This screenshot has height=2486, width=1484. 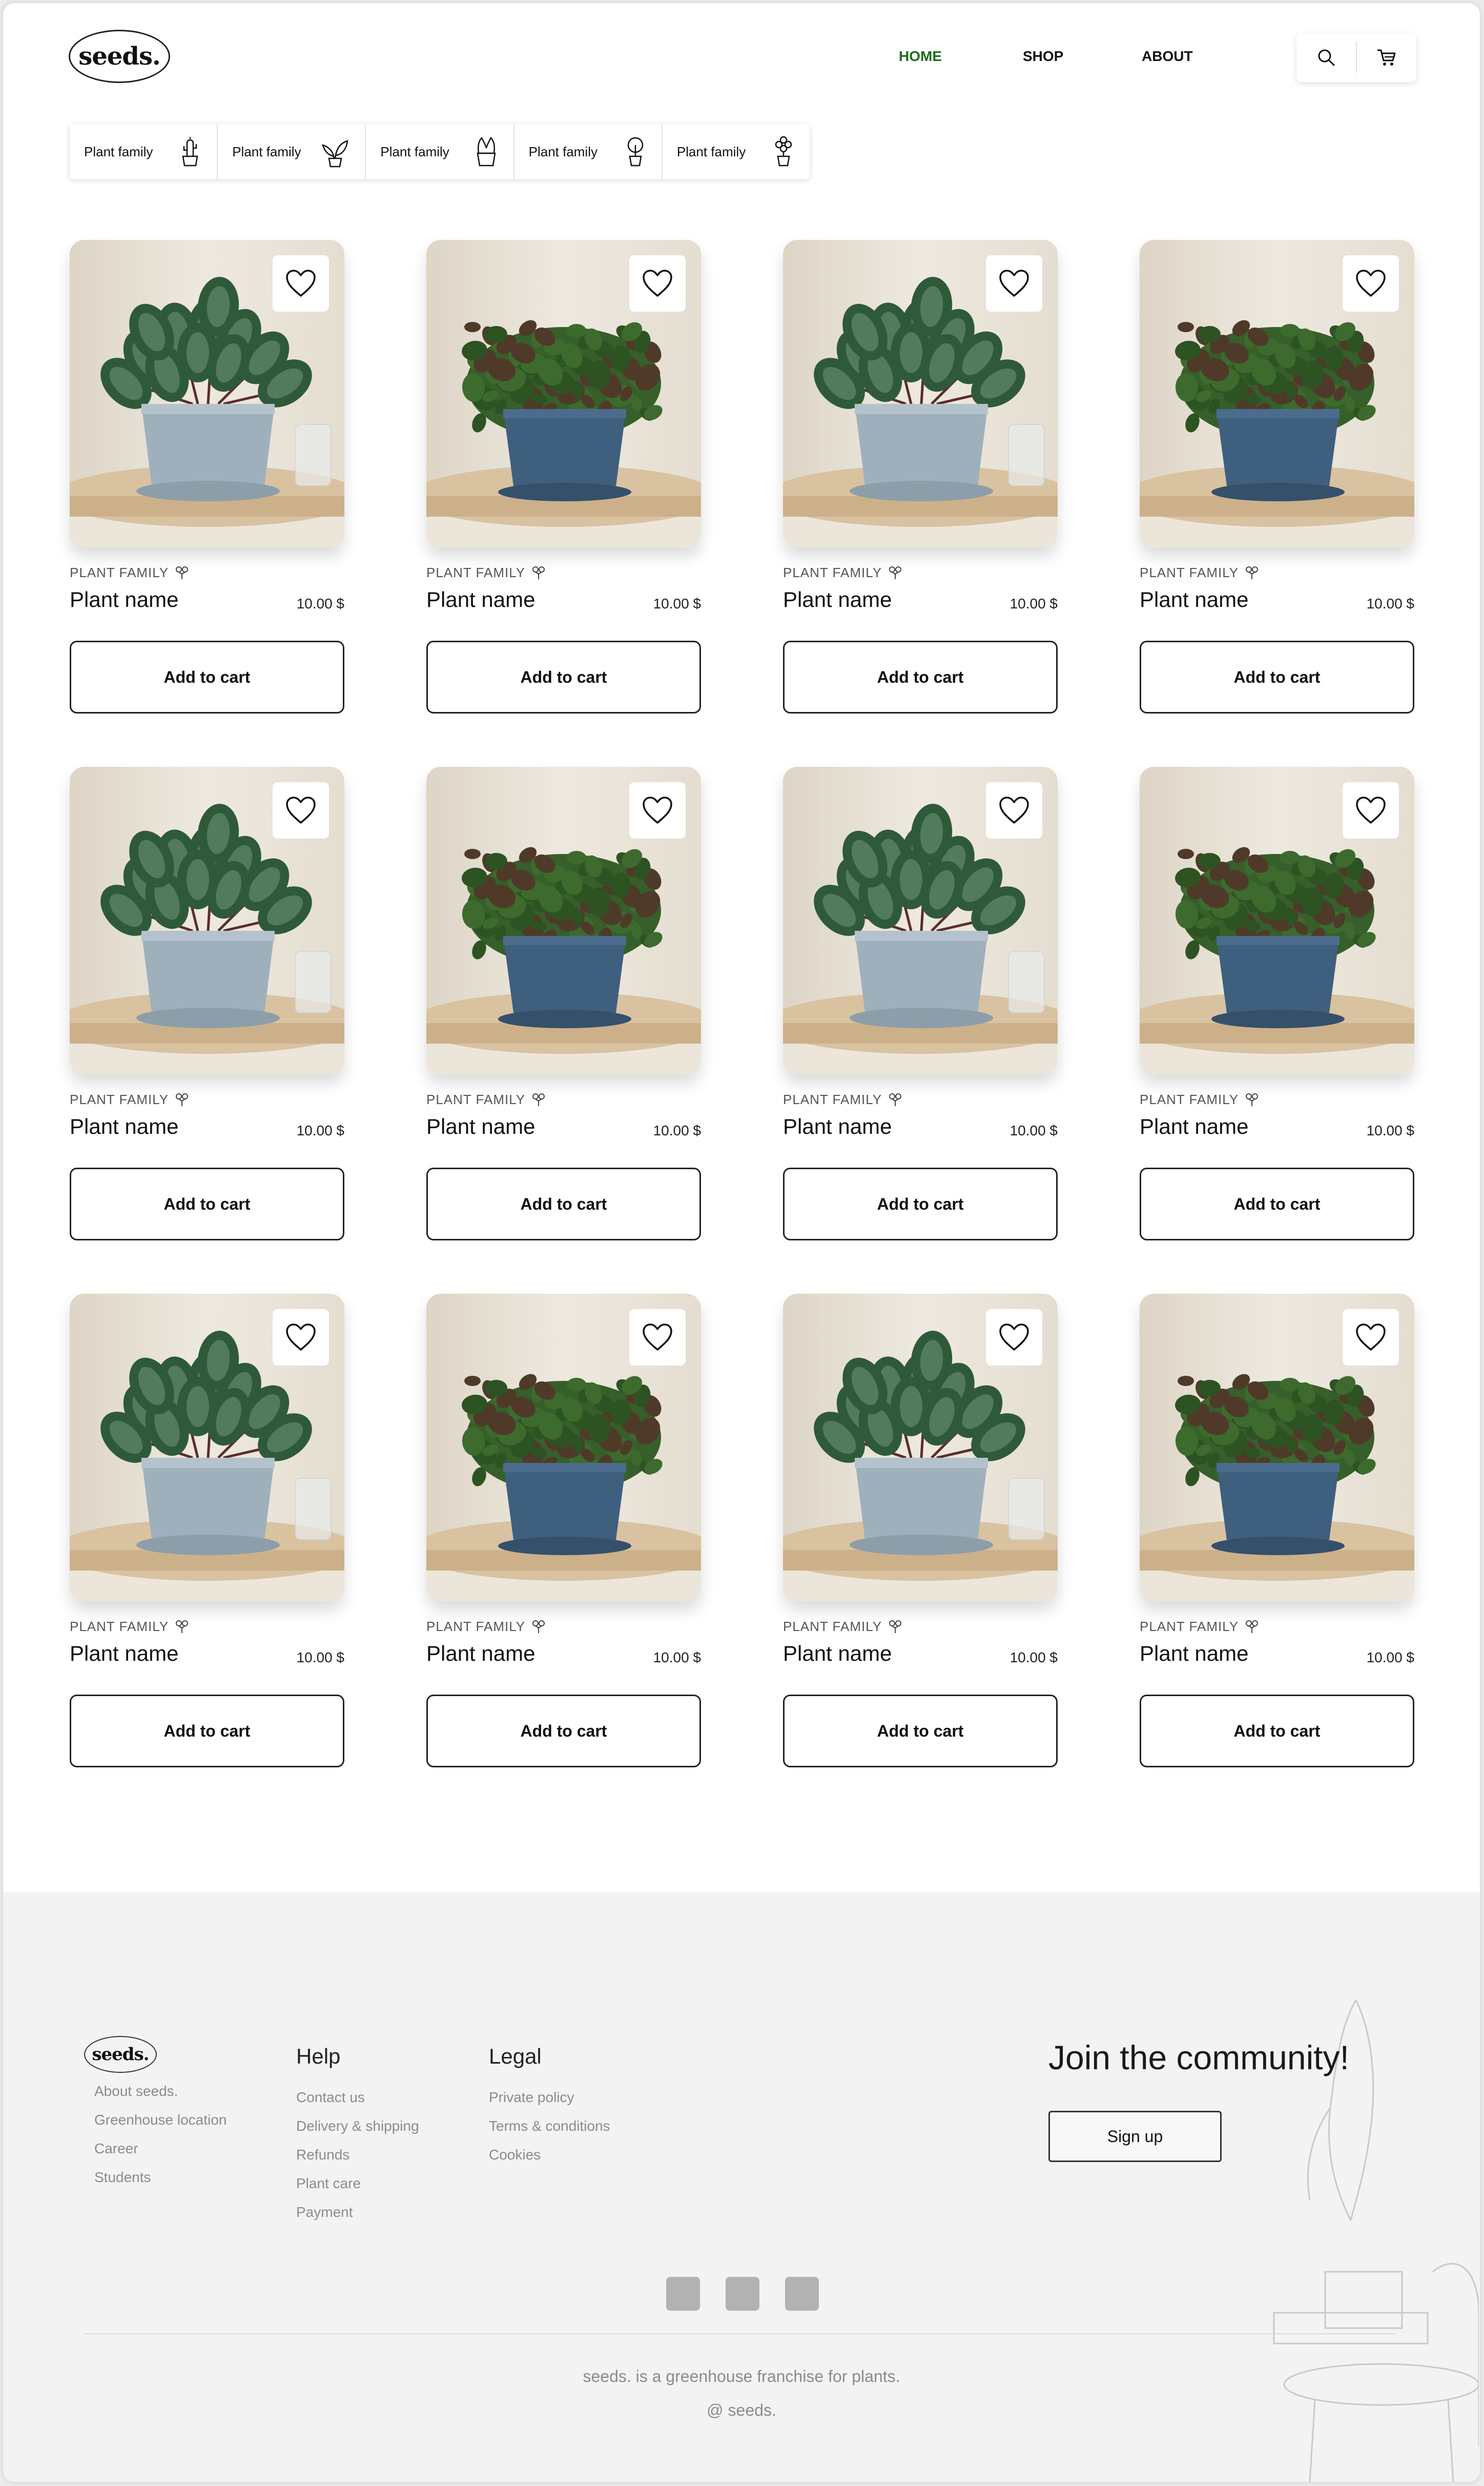 What do you see at coordinates (160, 2148) in the screenshot?
I see `footer-link-career: Career` at bounding box center [160, 2148].